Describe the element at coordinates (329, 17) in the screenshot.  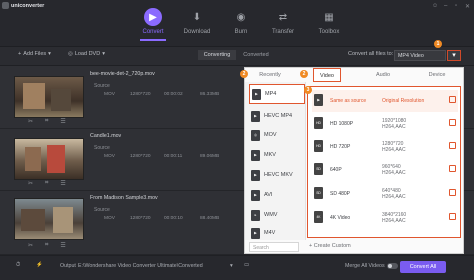
I see `toolbox-icon: ▦` at that location.